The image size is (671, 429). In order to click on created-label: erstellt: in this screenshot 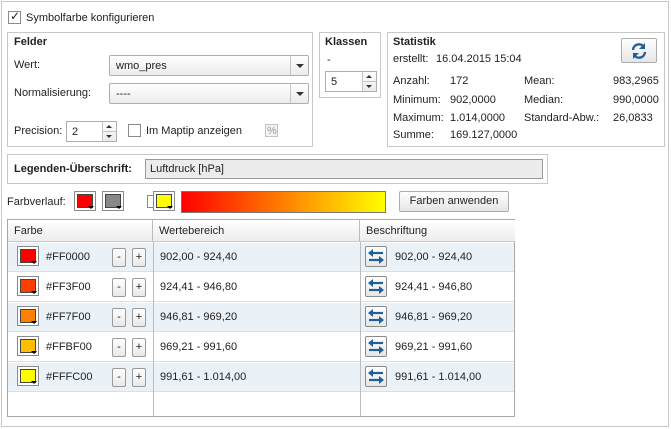, I will do `click(411, 59)`.